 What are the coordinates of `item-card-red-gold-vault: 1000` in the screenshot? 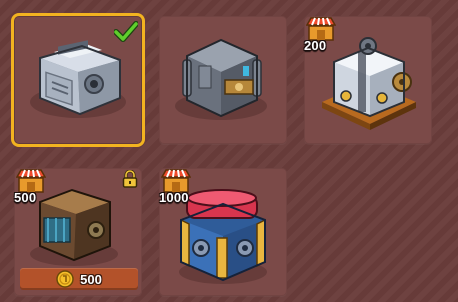 It's located at (223, 232).